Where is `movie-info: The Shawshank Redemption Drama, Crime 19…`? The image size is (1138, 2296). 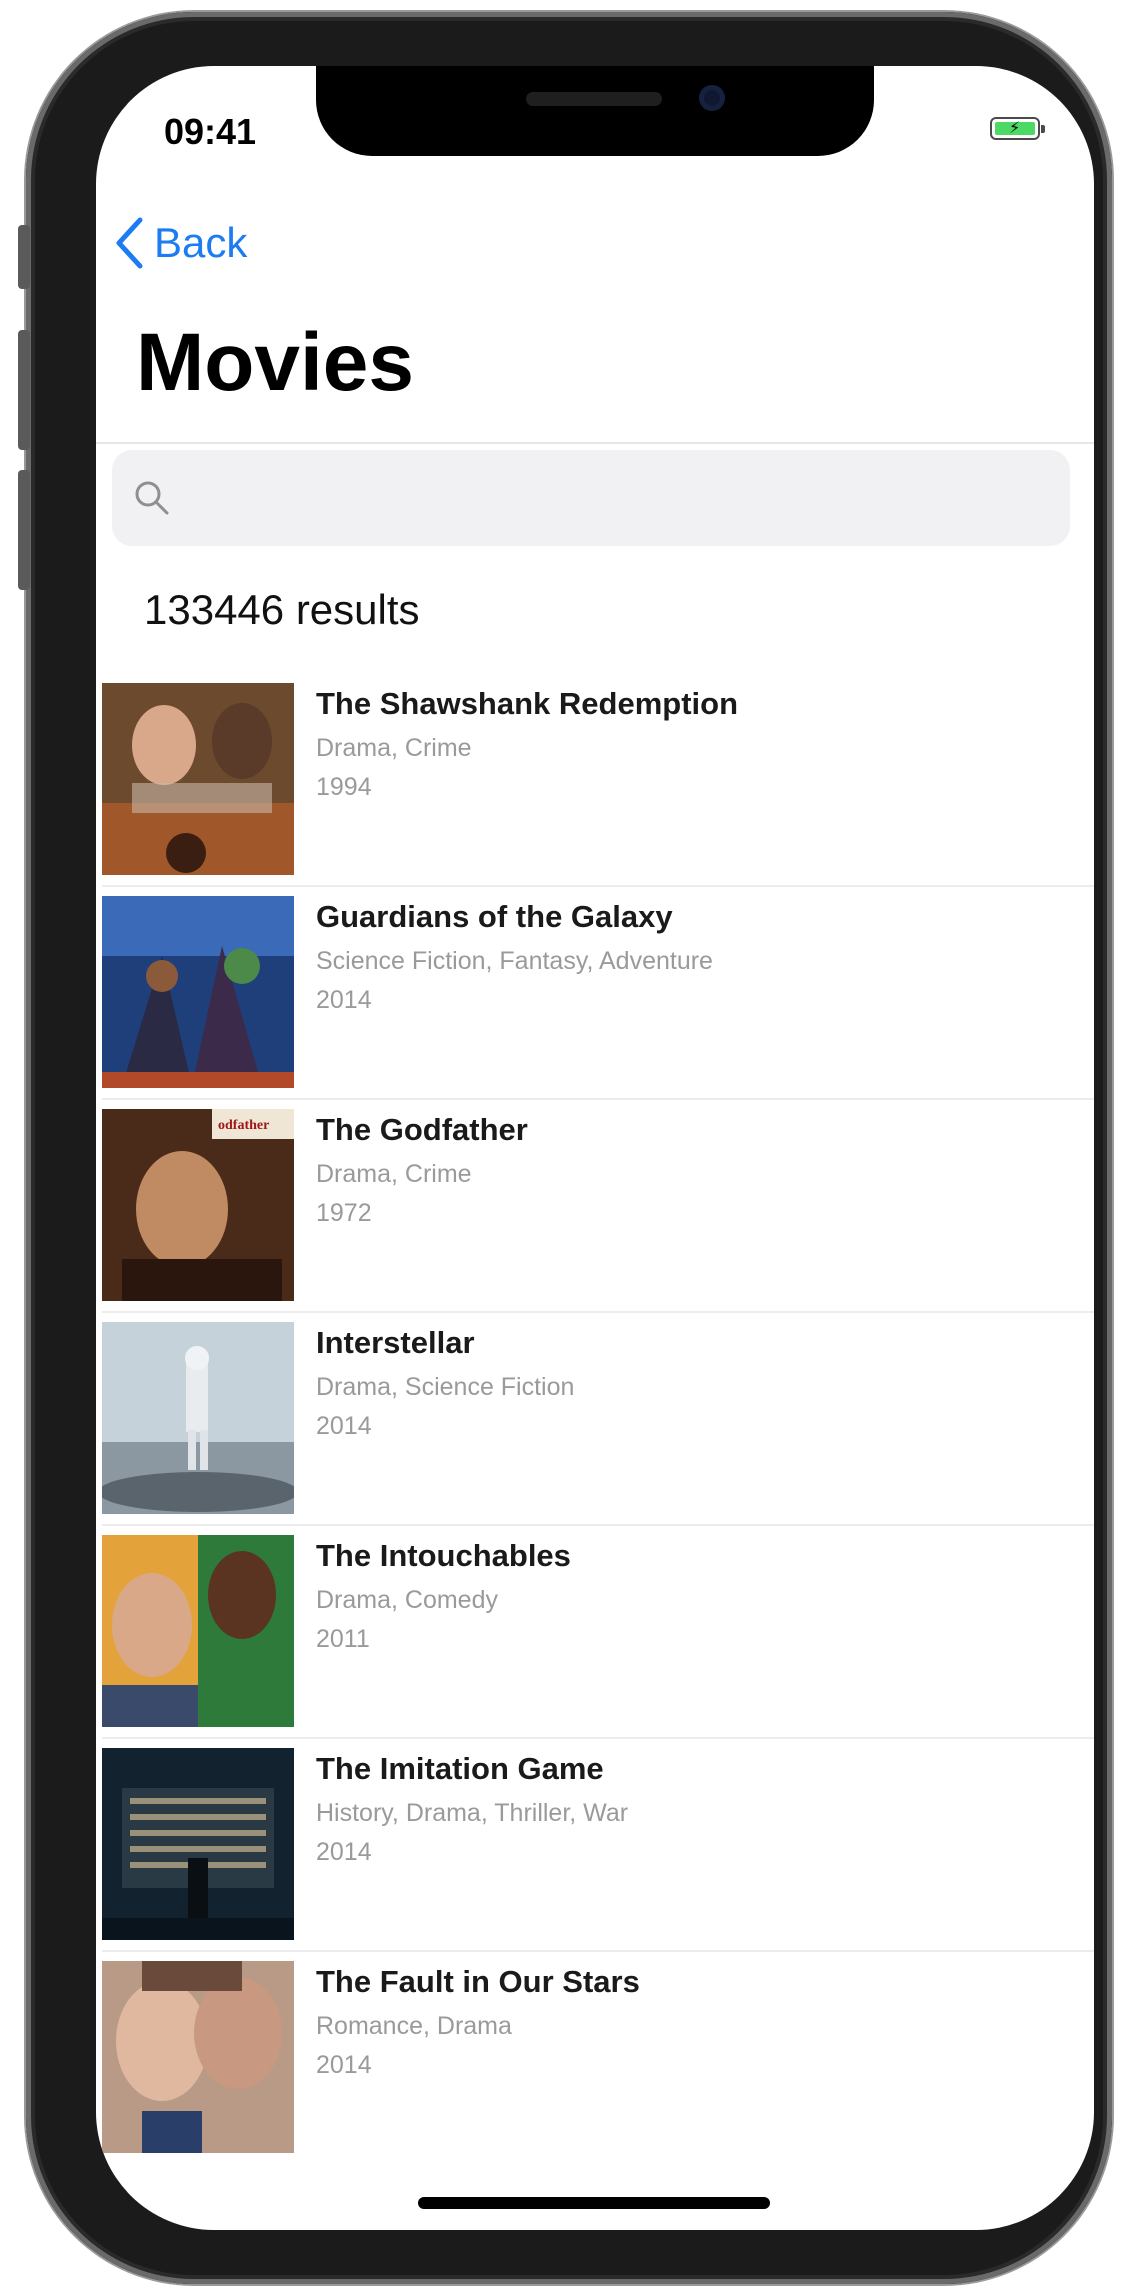
movie-info: The Shawshank Redemption Drama, Crime 19… is located at coordinates (527, 749).